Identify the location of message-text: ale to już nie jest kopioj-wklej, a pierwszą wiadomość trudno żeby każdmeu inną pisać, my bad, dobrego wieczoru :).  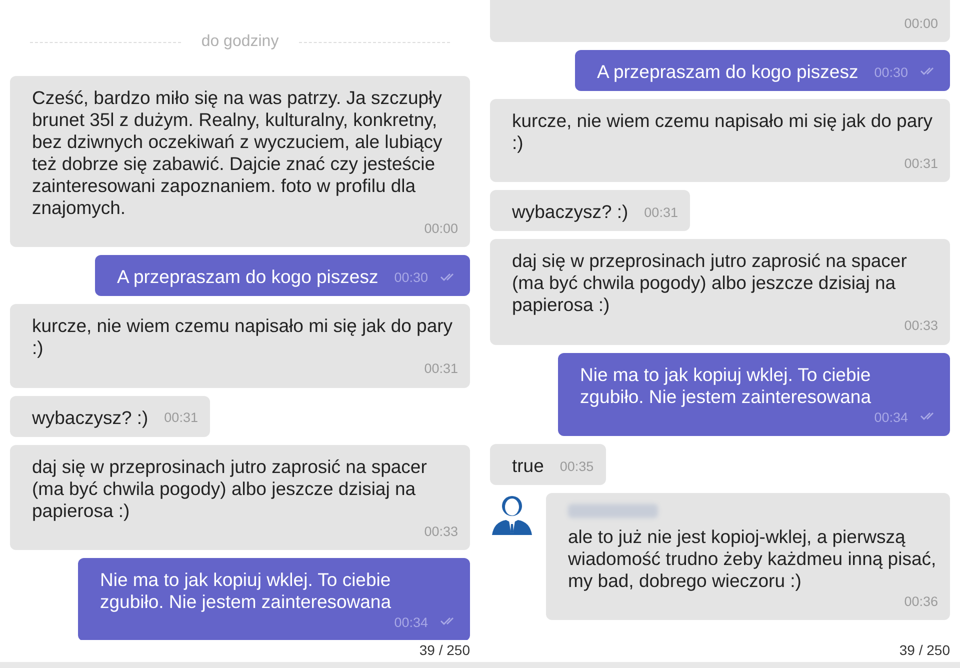
(753, 559).